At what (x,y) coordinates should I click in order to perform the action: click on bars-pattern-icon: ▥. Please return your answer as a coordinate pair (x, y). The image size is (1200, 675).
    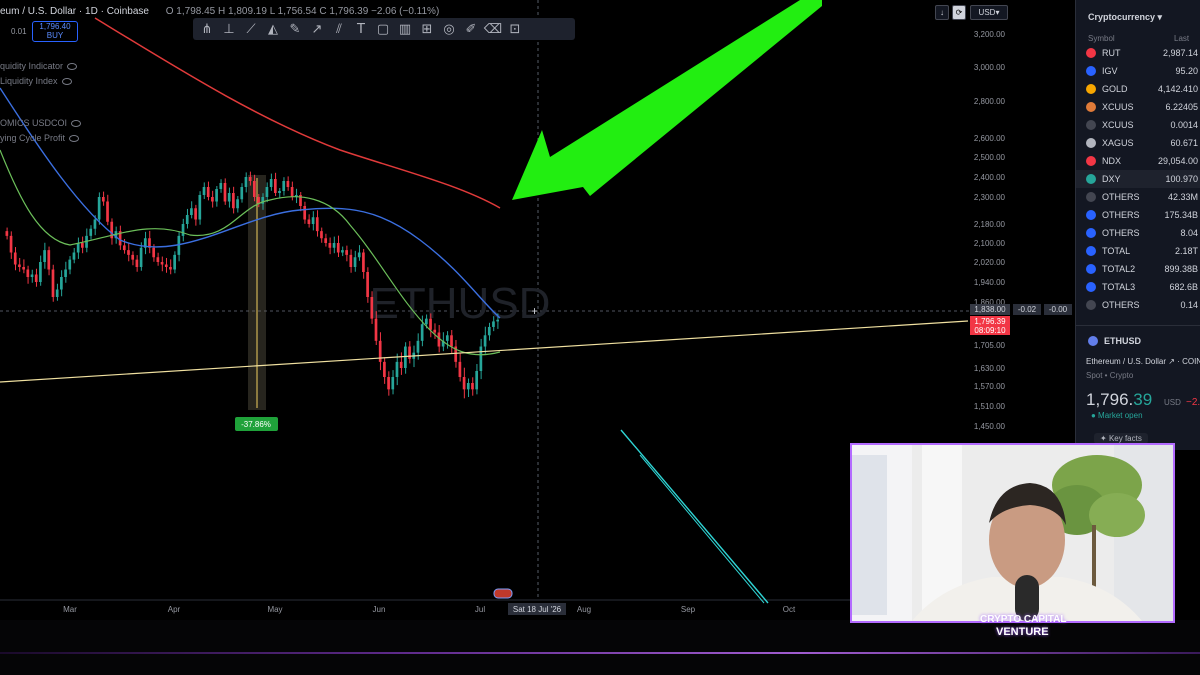
    Looking at the image, I should click on (405, 29).